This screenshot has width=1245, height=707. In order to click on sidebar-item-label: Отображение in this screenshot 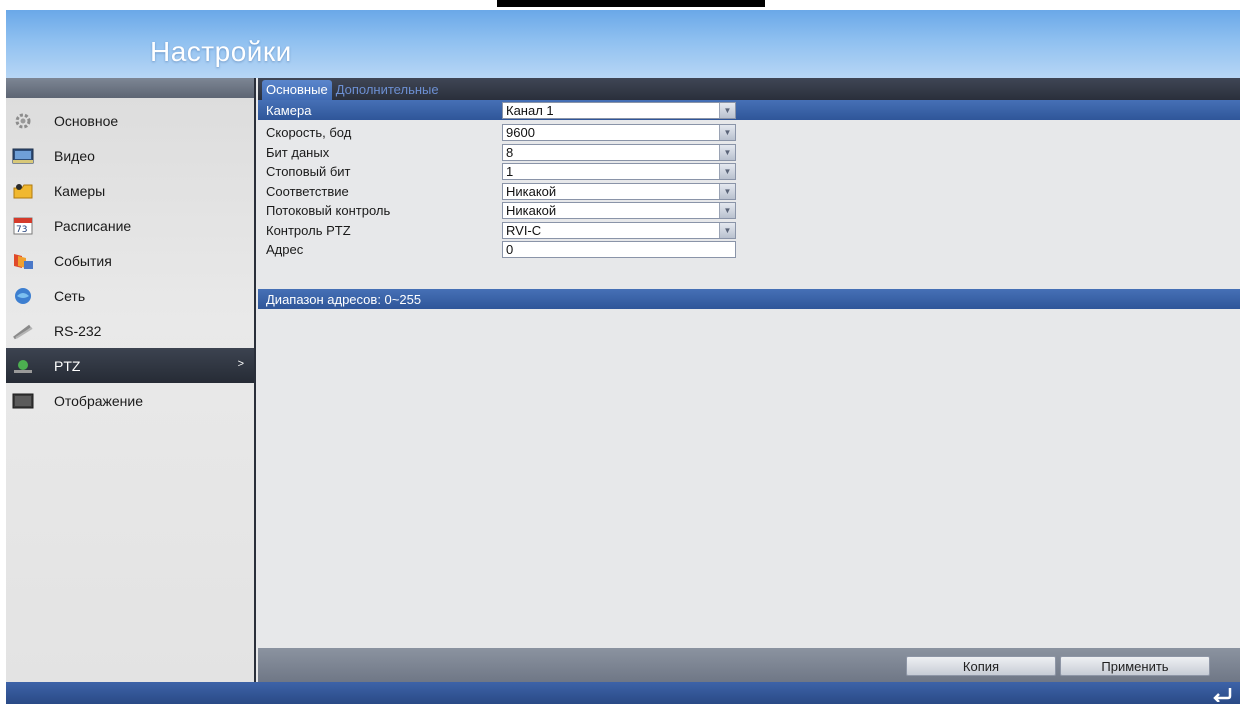, I will do `click(99, 400)`.